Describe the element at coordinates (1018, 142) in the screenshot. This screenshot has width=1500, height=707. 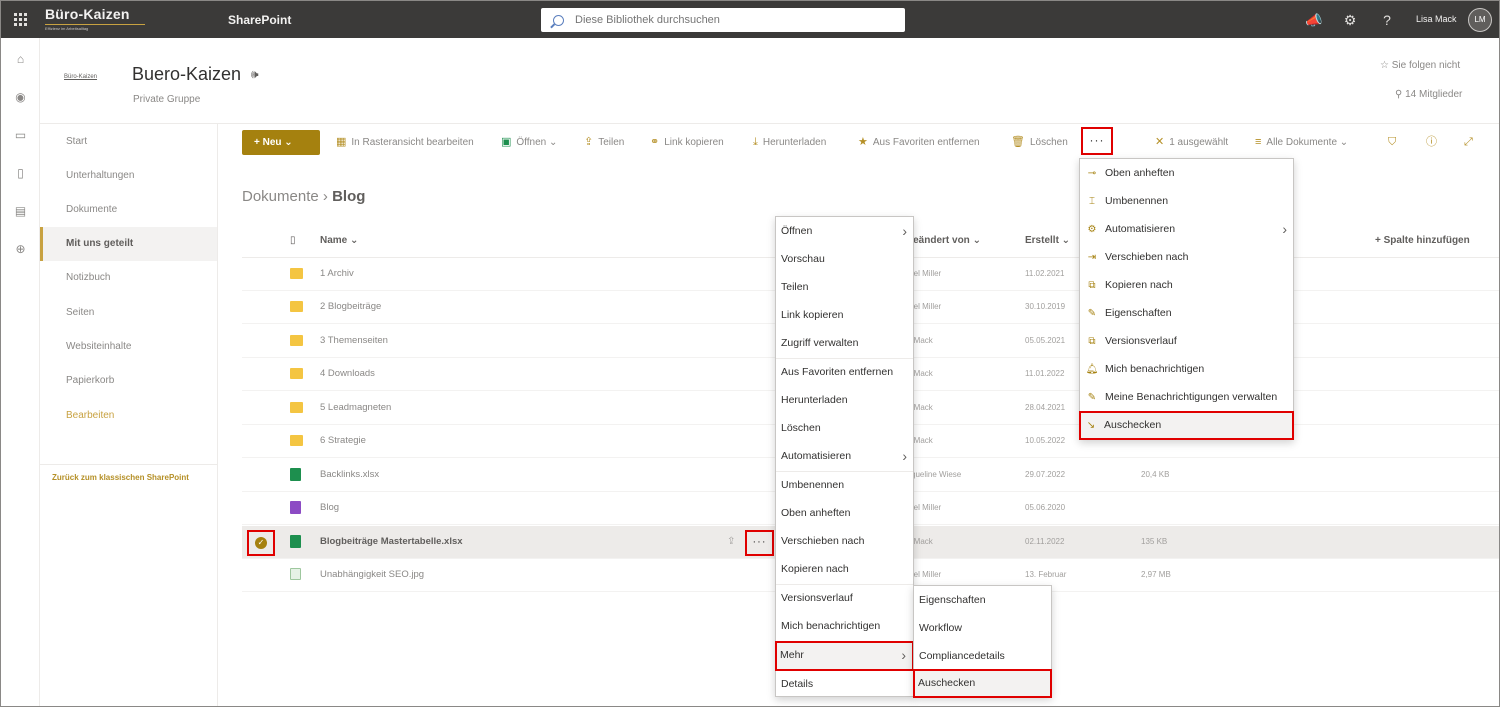
I see `trash-icon: 🗑` at that location.